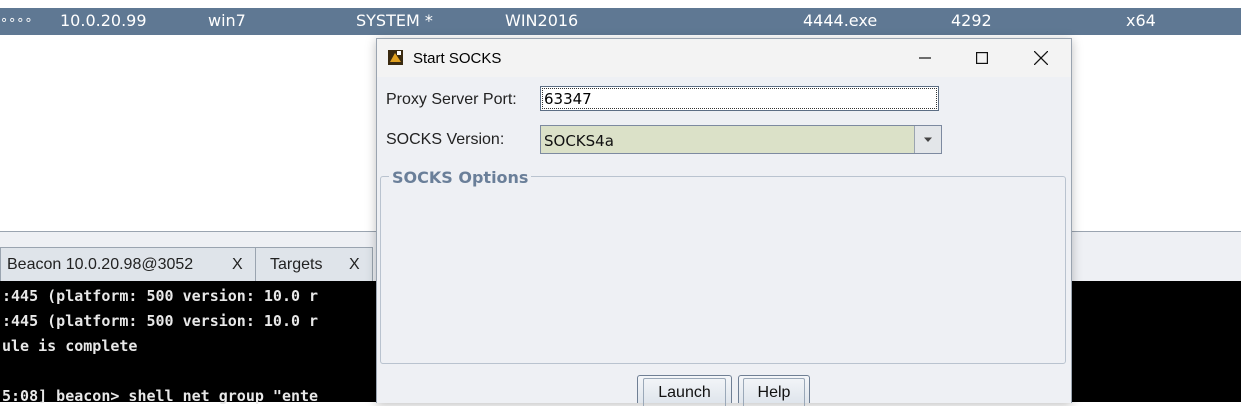 The width and height of the screenshot is (1241, 406). I want to click on minimize-button, so click(925, 58).